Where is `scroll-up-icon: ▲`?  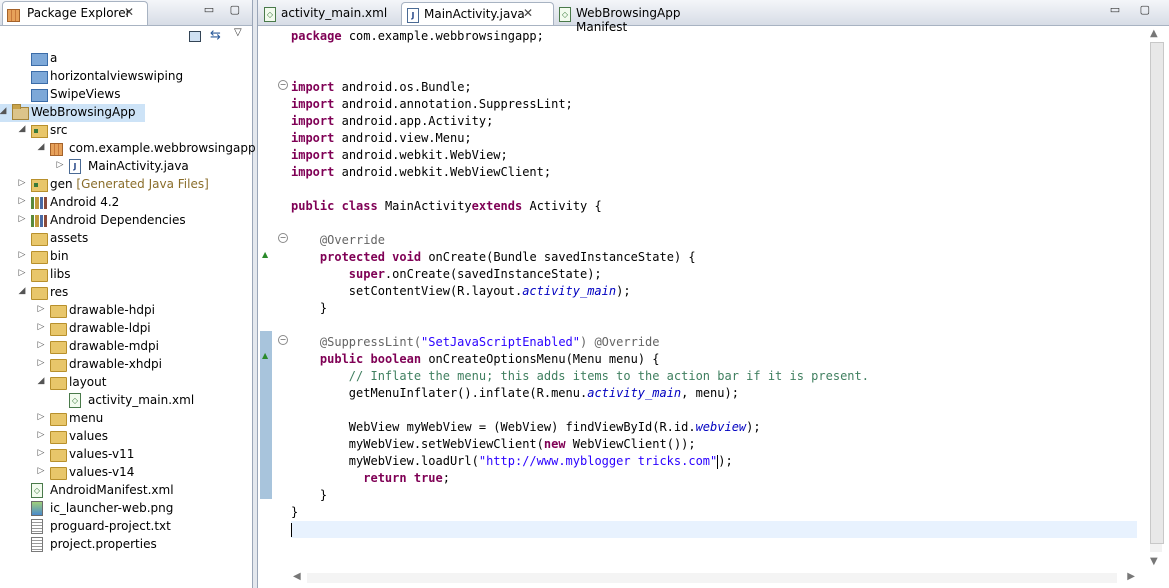 scroll-up-icon: ▲ is located at coordinates (1154, 33).